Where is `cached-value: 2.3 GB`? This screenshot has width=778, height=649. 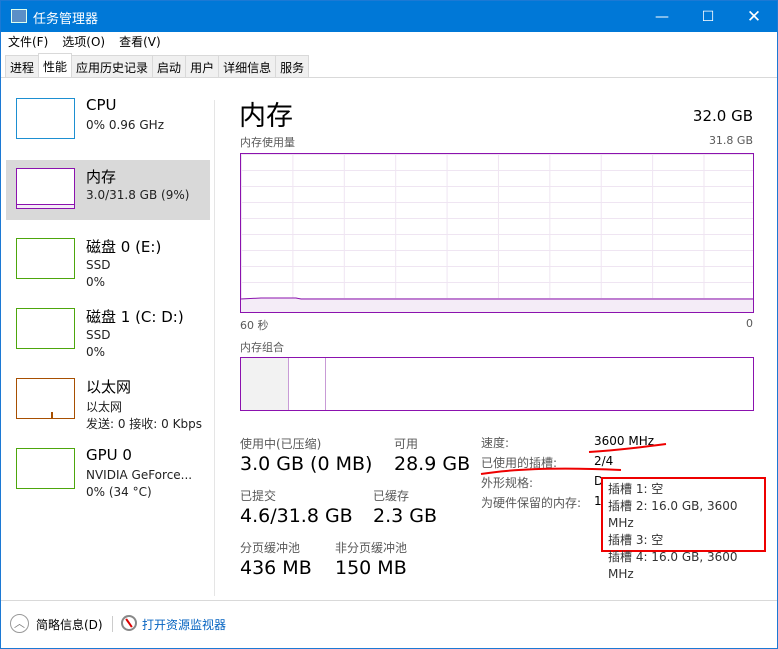
cached-value: 2.3 GB is located at coordinates (405, 516).